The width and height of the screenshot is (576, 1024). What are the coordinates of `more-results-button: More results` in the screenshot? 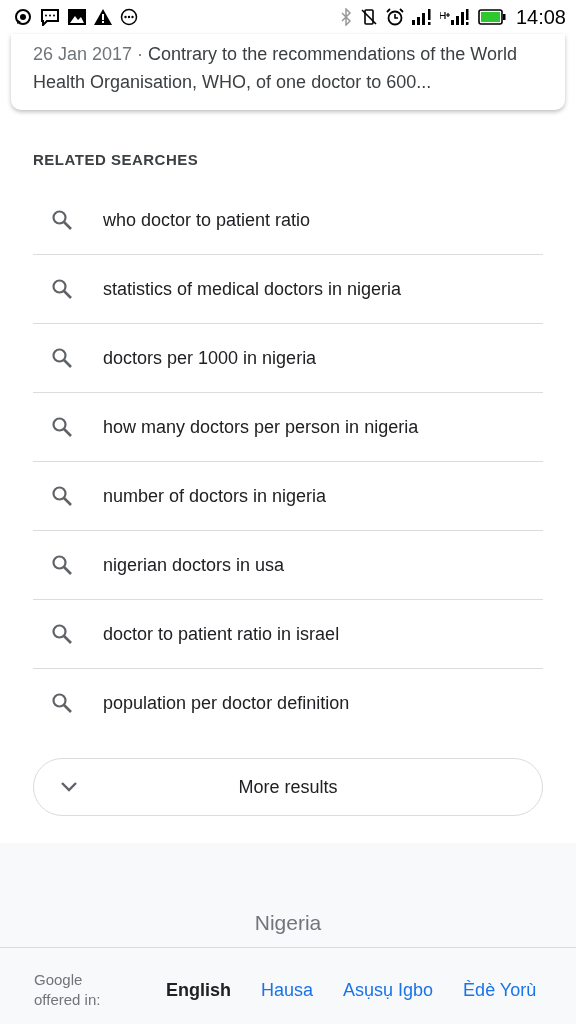 It's located at (288, 787).